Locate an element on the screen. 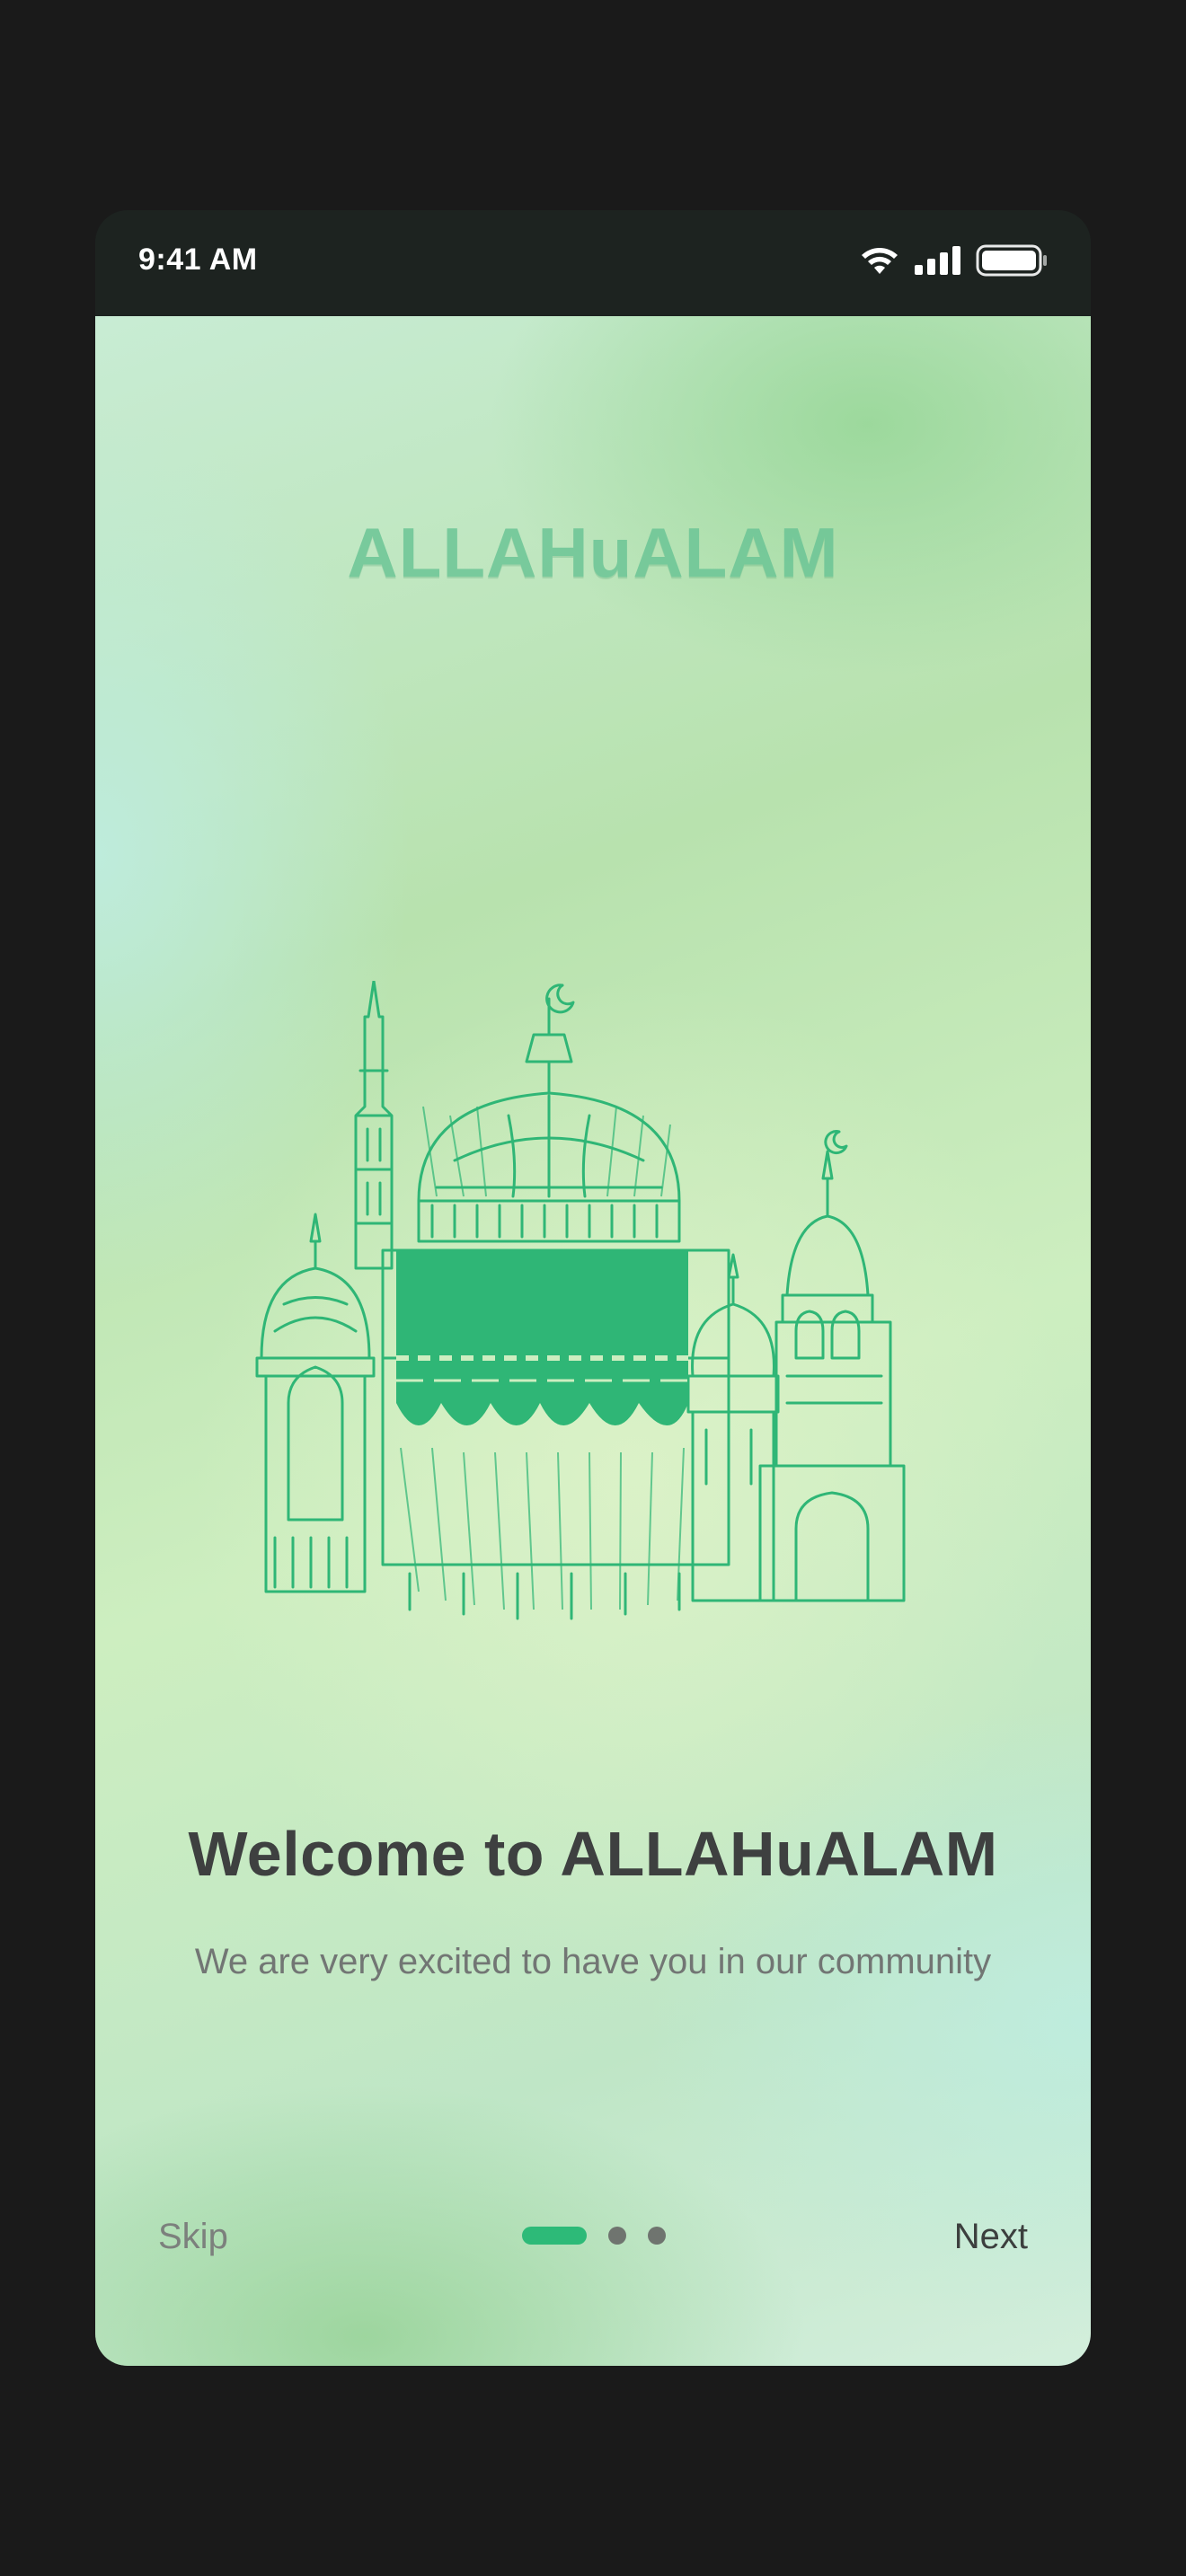 The width and height of the screenshot is (1186, 2576). page-dot-1-active is located at coordinates (554, 2236).